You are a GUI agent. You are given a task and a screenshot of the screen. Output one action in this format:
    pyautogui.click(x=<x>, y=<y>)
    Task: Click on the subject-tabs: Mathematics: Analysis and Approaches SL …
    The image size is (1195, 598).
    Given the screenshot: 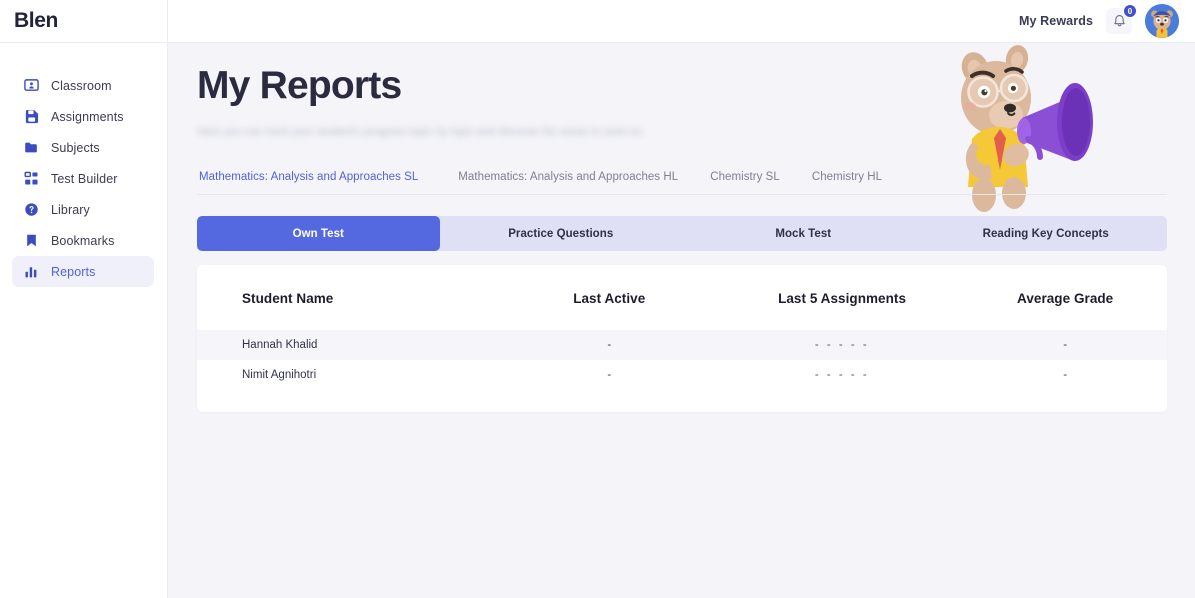 What is the action you would take?
    pyautogui.click(x=682, y=179)
    